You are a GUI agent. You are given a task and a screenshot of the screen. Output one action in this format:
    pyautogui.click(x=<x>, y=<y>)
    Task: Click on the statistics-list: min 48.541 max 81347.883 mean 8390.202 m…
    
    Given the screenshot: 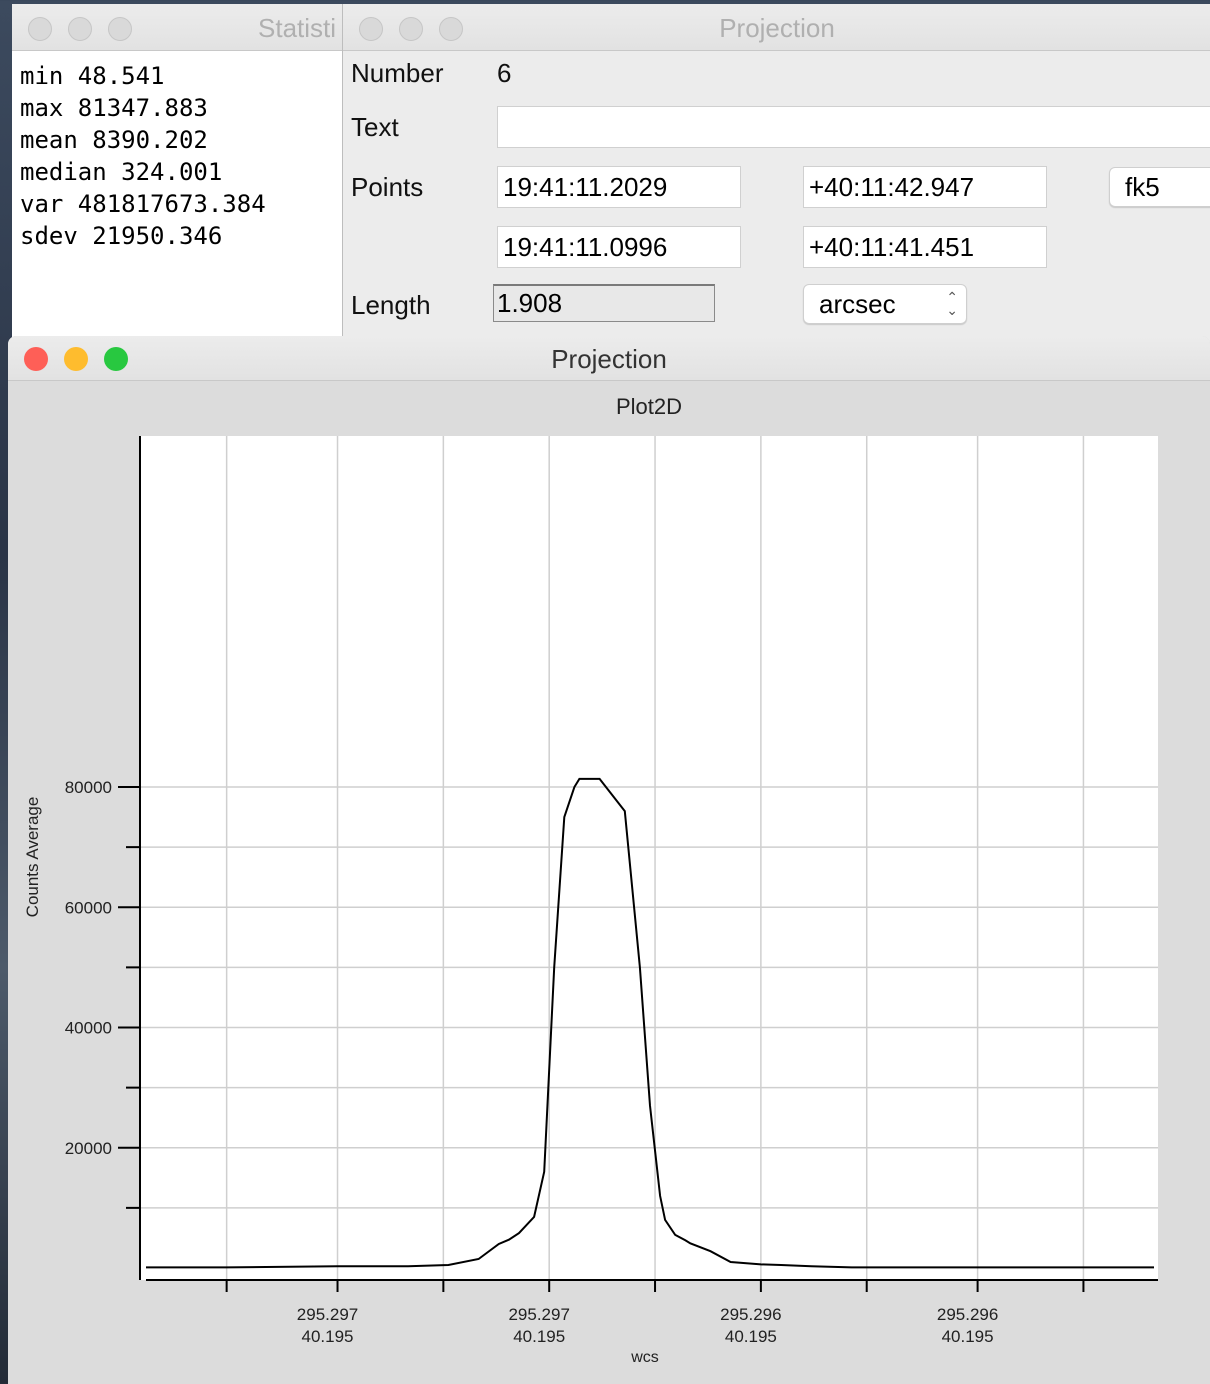 What is the action you would take?
    pyautogui.click(x=143, y=156)
    